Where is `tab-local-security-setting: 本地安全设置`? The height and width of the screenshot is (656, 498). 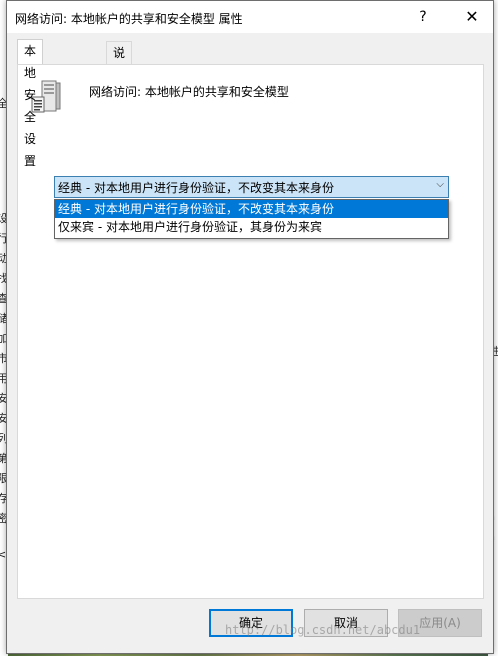 tab-local-security-setting: 本地安全设置 is located at coordinates (30, 103).